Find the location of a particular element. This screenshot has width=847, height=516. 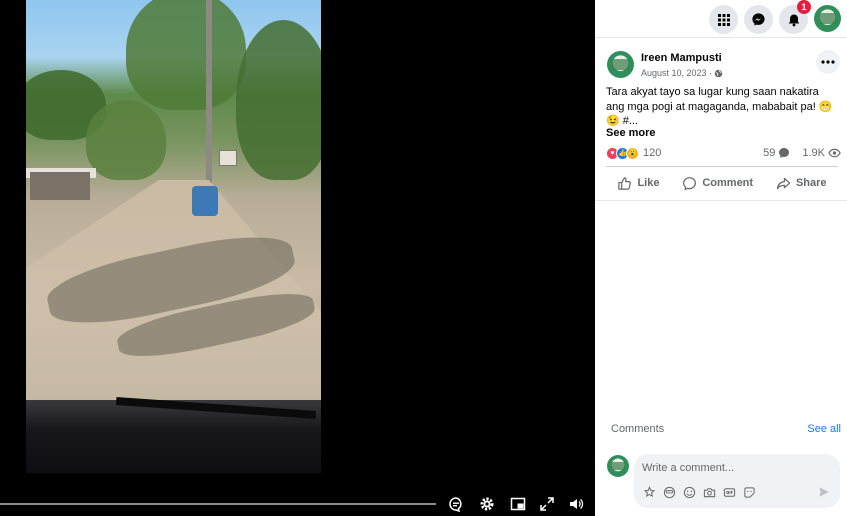

post-stats: 59 1.9K is located at coordinates (802, 153).